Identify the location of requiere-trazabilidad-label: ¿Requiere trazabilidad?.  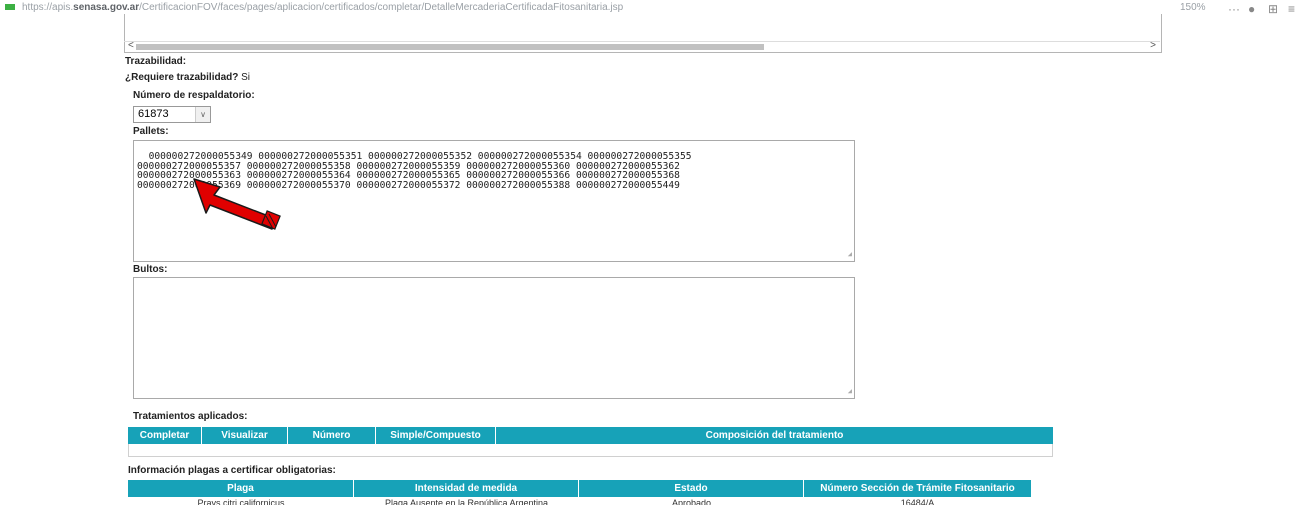
(182, 77).